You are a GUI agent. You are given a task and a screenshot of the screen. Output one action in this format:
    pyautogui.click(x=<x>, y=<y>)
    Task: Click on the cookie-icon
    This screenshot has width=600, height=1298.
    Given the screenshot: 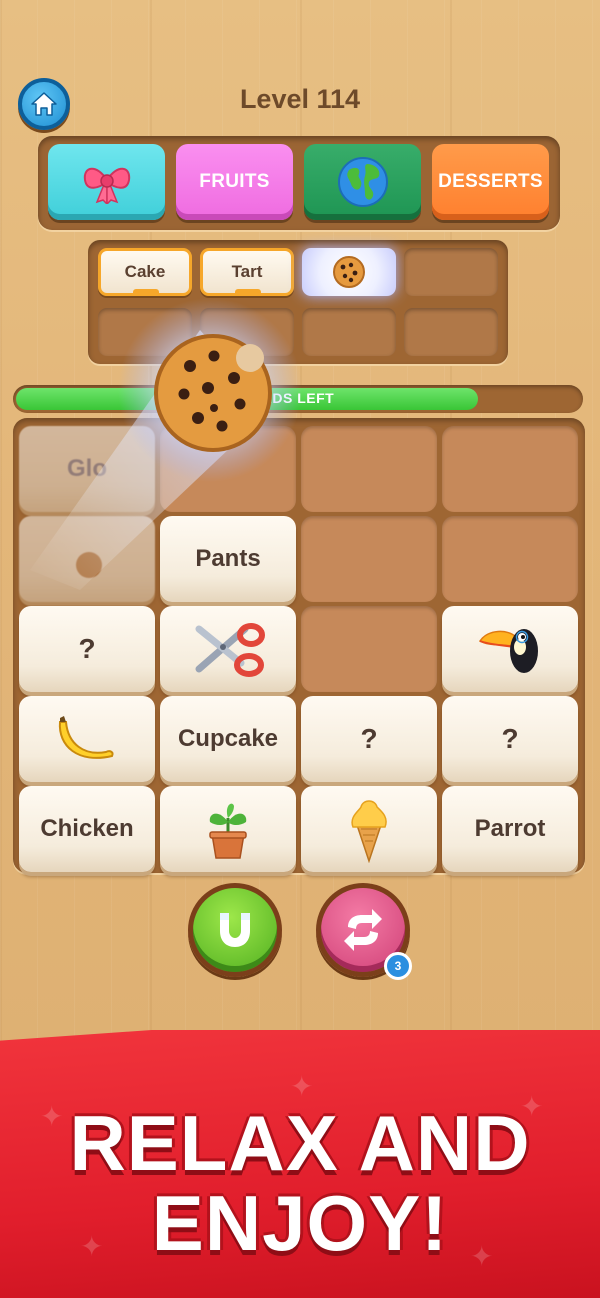 What is the action you would take?
    pyautogui.click(x=349, y=272)
    